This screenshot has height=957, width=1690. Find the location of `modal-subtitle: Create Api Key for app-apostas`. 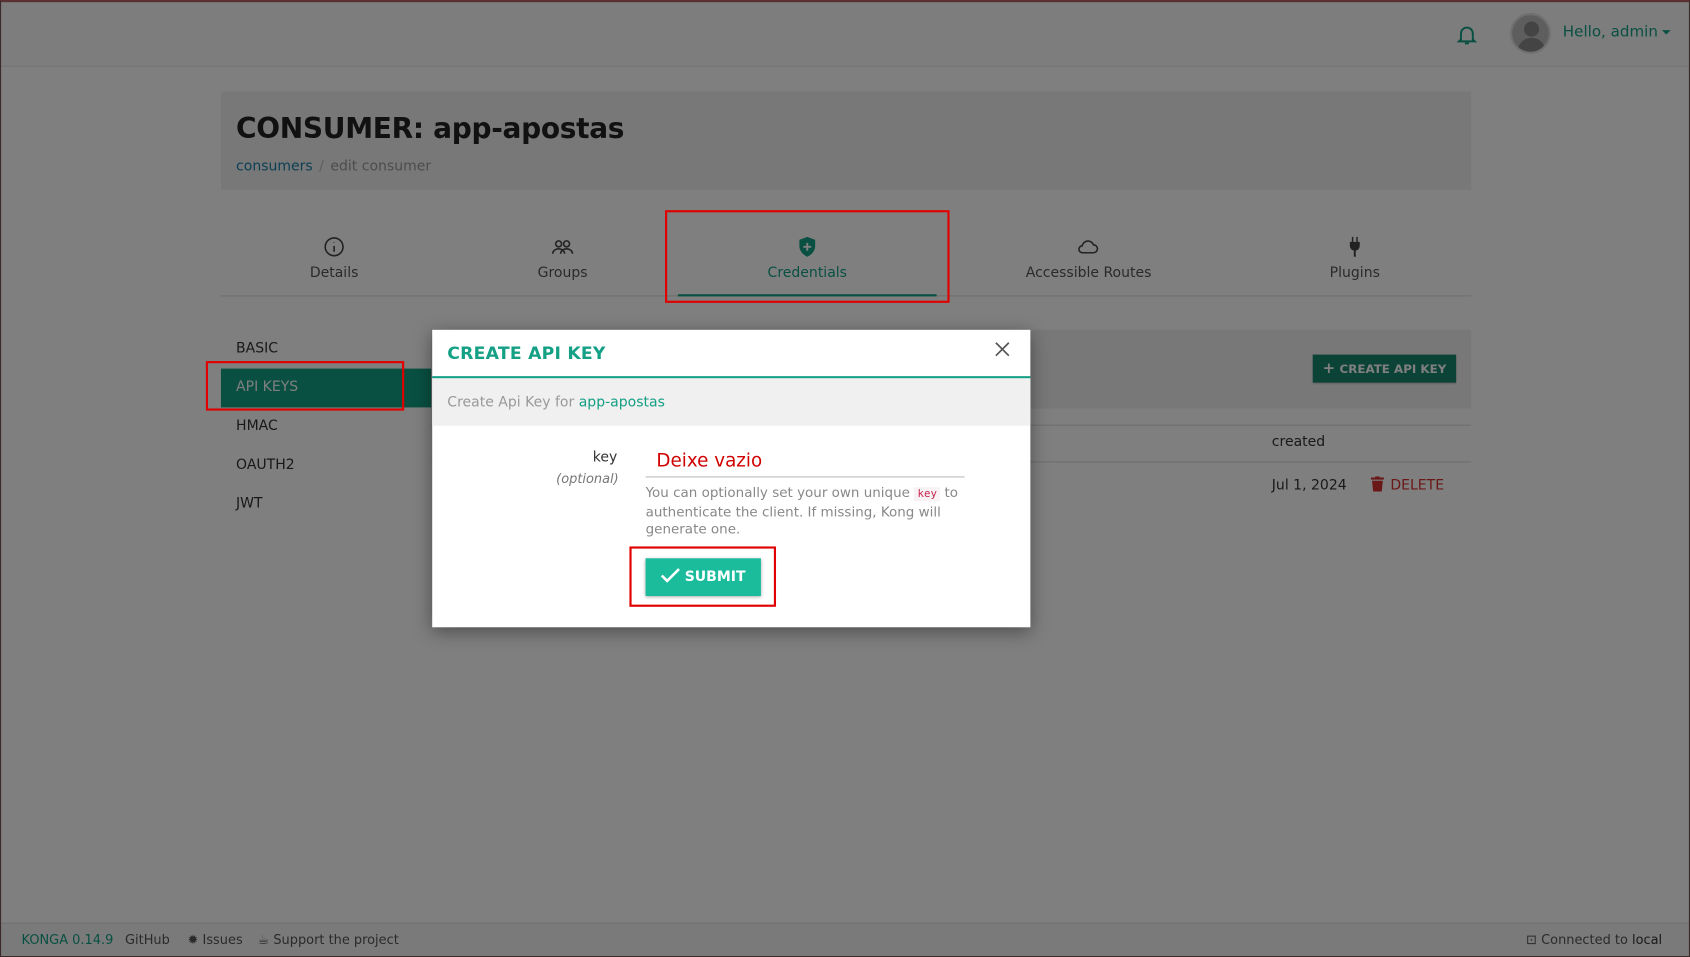

modal-subtitle: Create Api Key for app-apostas is located at coordinates (731, 402).